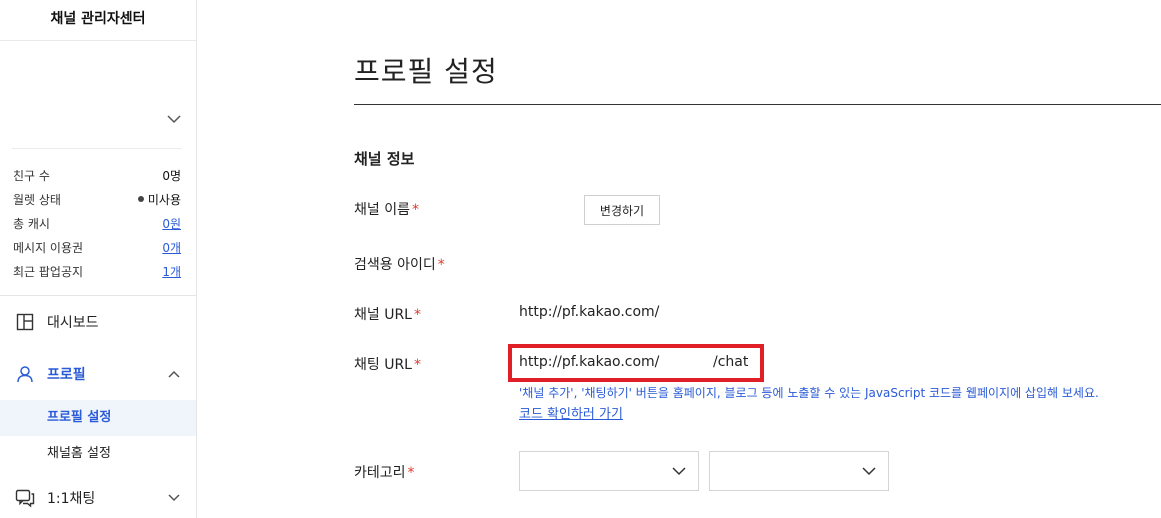 This screenshot has height=518, width=1161. I want to click on stat-row-wallet: 월렛 상태 미사용, so click(97, 199).